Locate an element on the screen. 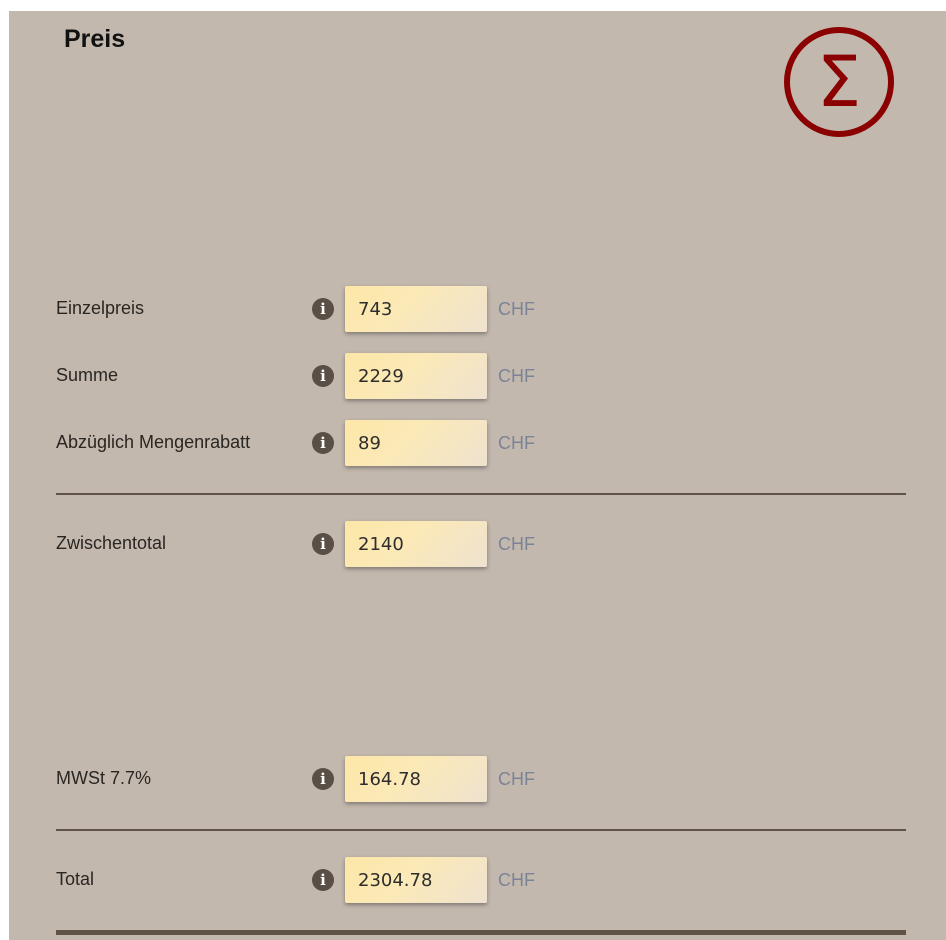 The width and height of the screenshot is (946, 940). zwischentotal-field is located at coordinates (416, 544).